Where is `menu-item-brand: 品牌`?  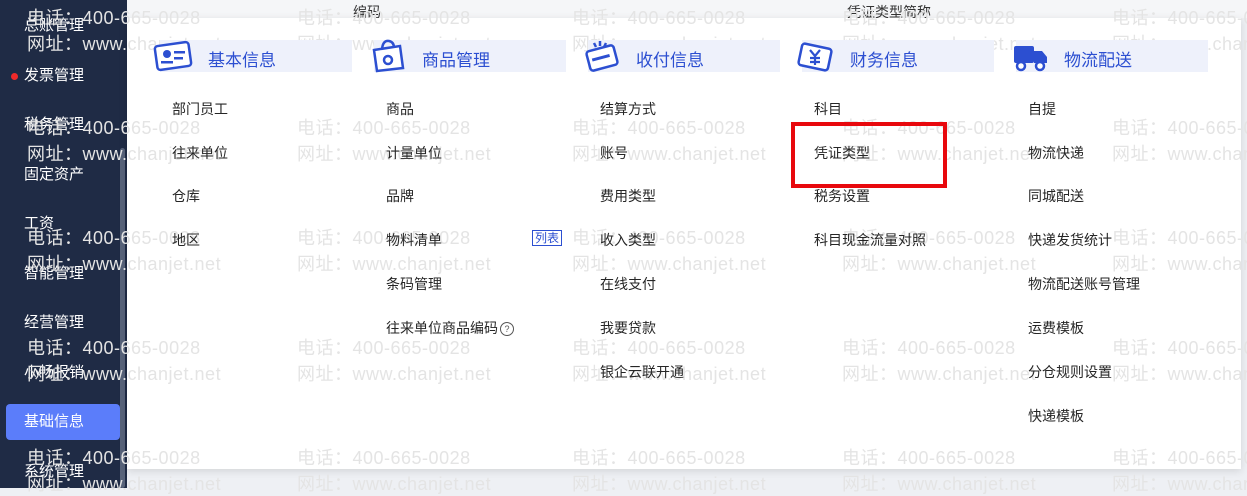 menu-item-brand: 品牌 is located at coordinates (400, 196).